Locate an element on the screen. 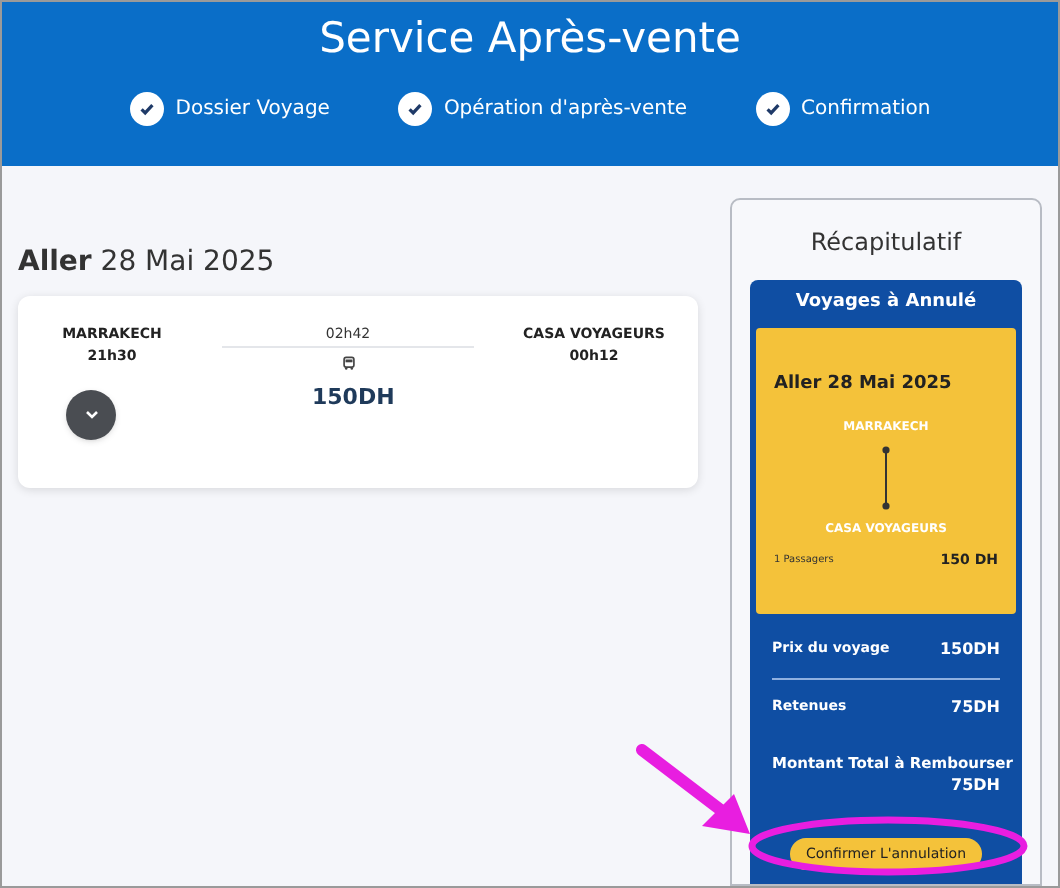 This screenshot has height=888, width=1060. route-line-icon is located at coordinates (886, 478).